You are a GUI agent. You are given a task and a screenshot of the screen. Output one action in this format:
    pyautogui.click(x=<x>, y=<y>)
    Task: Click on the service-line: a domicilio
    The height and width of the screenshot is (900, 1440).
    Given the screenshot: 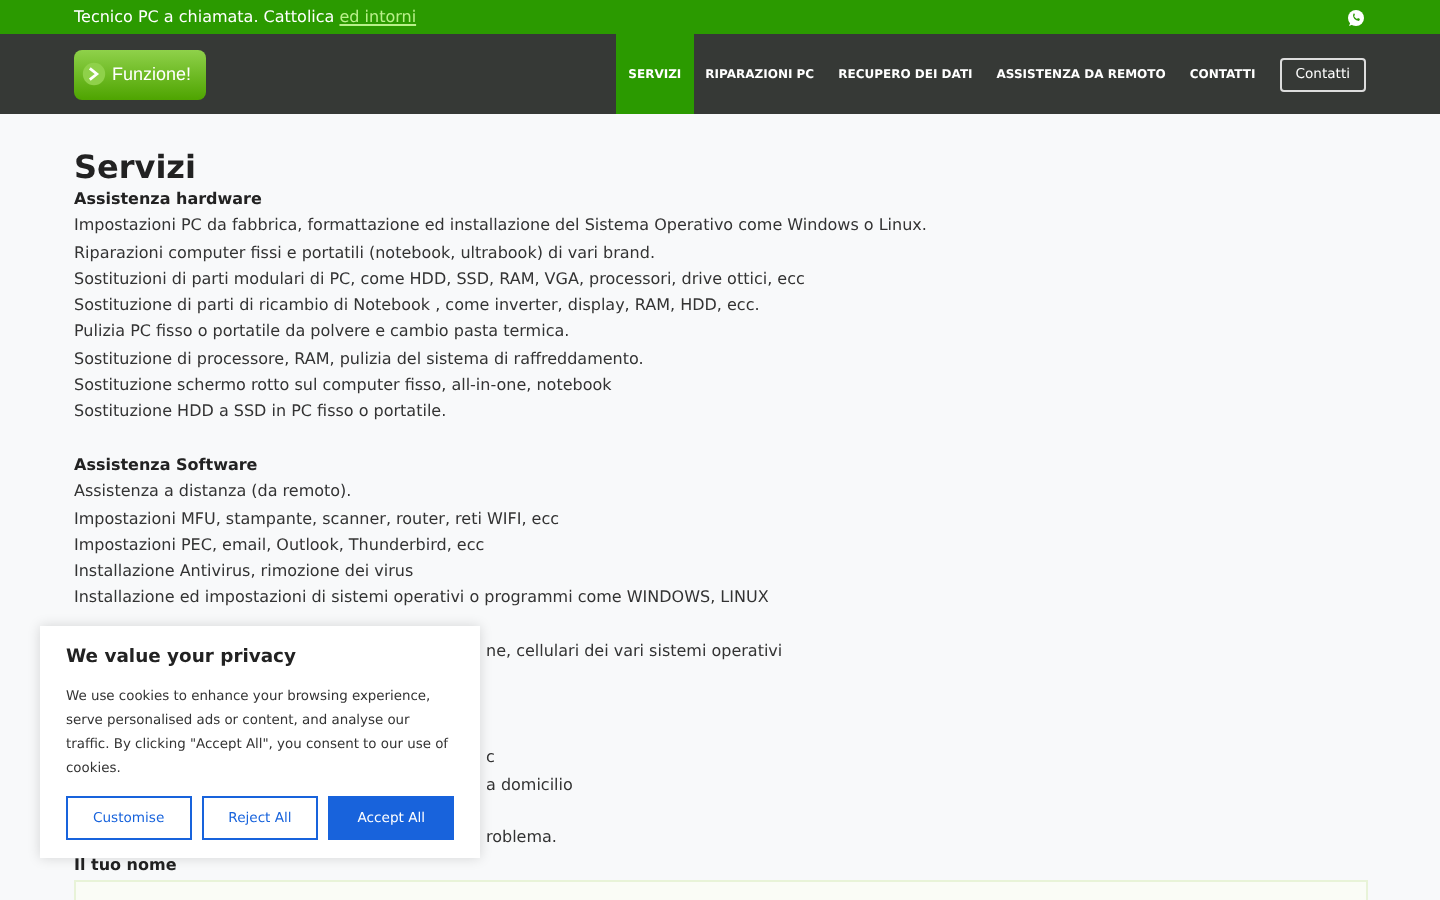 What is the action you would take?
    pyautogui.click(x=529, y=785)
    